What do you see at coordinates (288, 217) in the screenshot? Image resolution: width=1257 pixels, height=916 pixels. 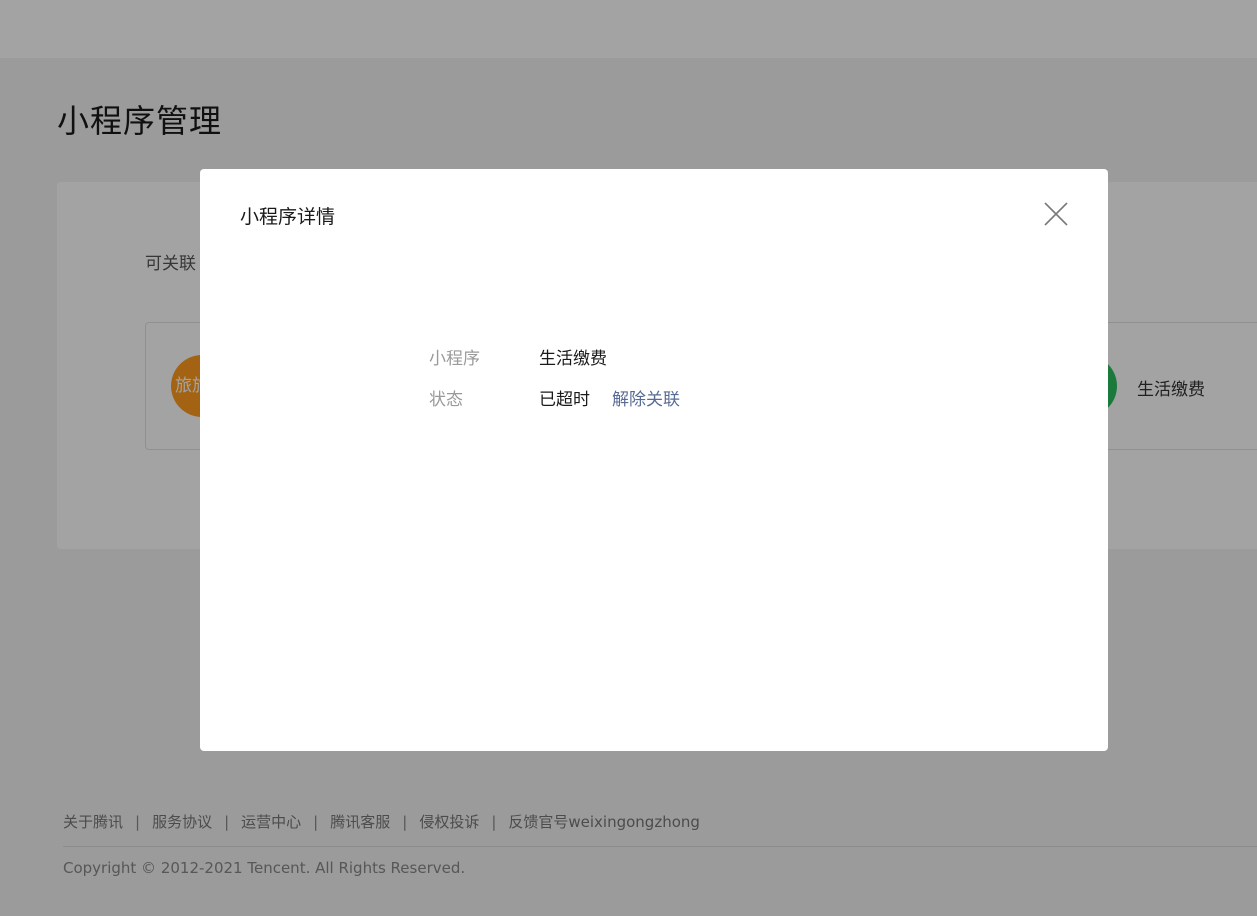 I see `modal-title: 小程序详情` at bounding box center [288, 217].